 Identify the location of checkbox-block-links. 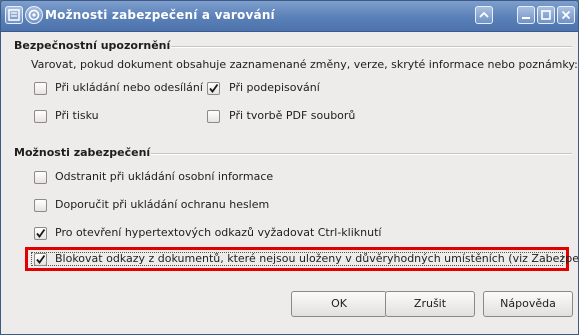
(40, 259).